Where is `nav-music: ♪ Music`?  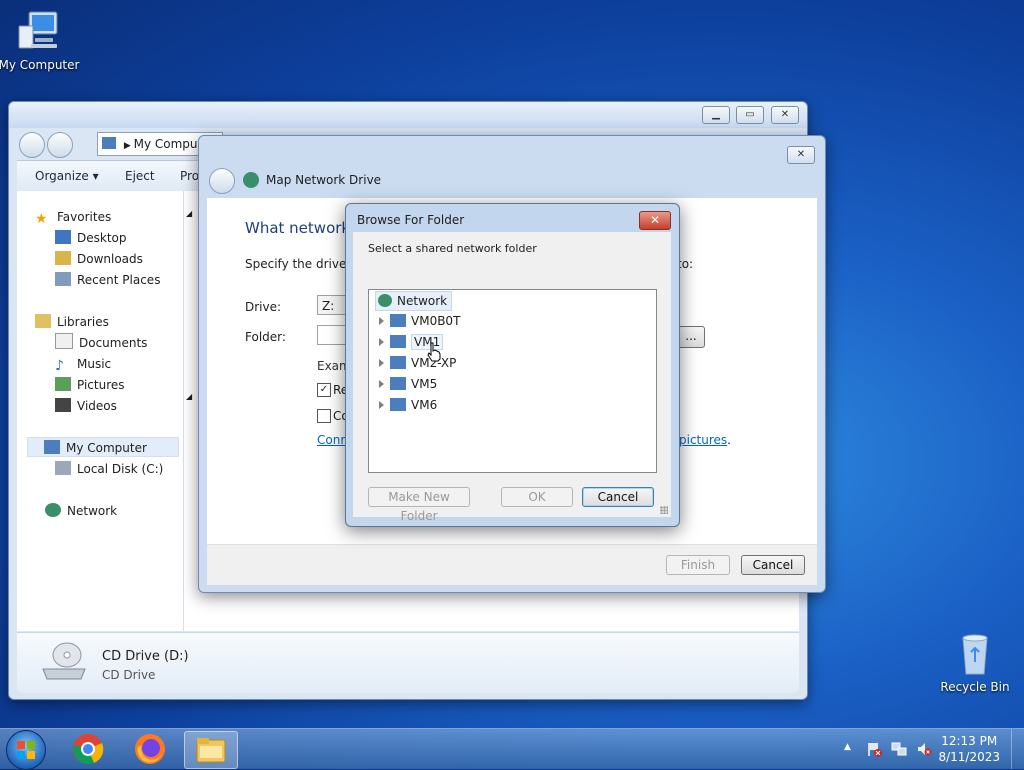
nav-music: ♪ Music is located at coordinates (83, 364).